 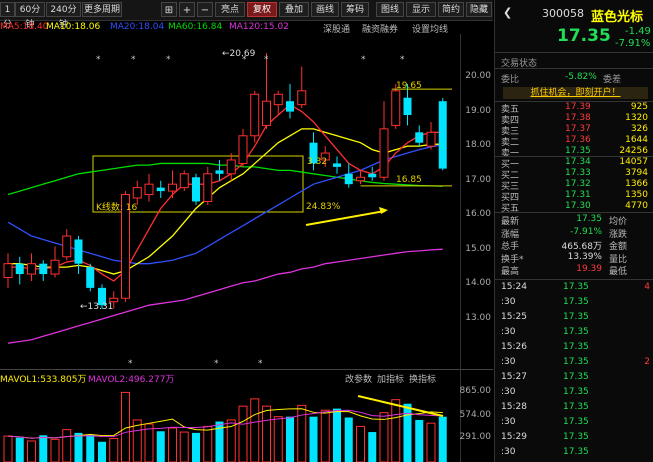 What do you see at coordinates (230, 9) in the screenshot?
I see `highlight-button: 亮点` at bounding box center [230, 9].